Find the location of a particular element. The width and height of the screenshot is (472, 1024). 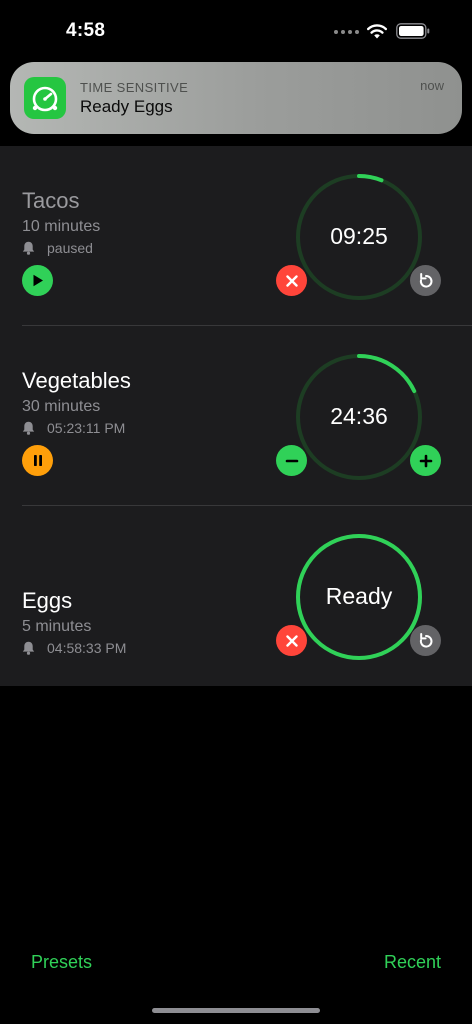

timer-remaining: 09:25 is located at coordinates (359, 236).